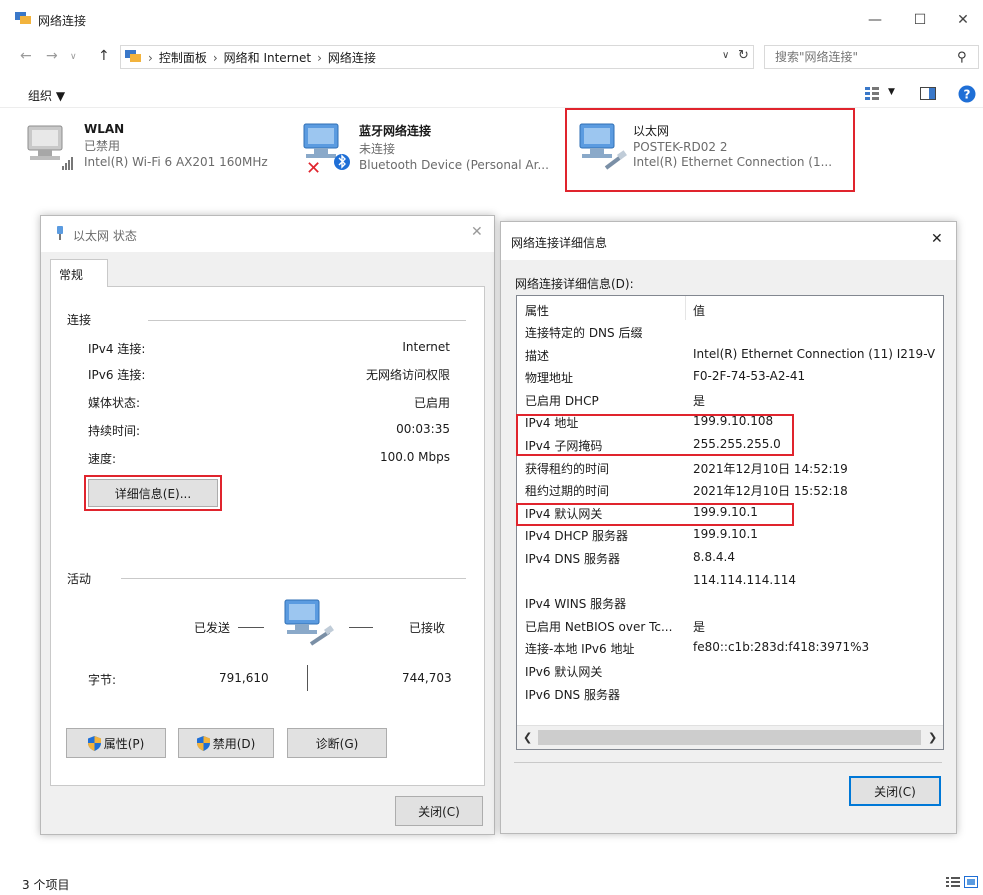 The image size is (983, 895). Describe the element at coordinates (962, 57) in the screenshot. I see `search-icon: ⚲` at that location.